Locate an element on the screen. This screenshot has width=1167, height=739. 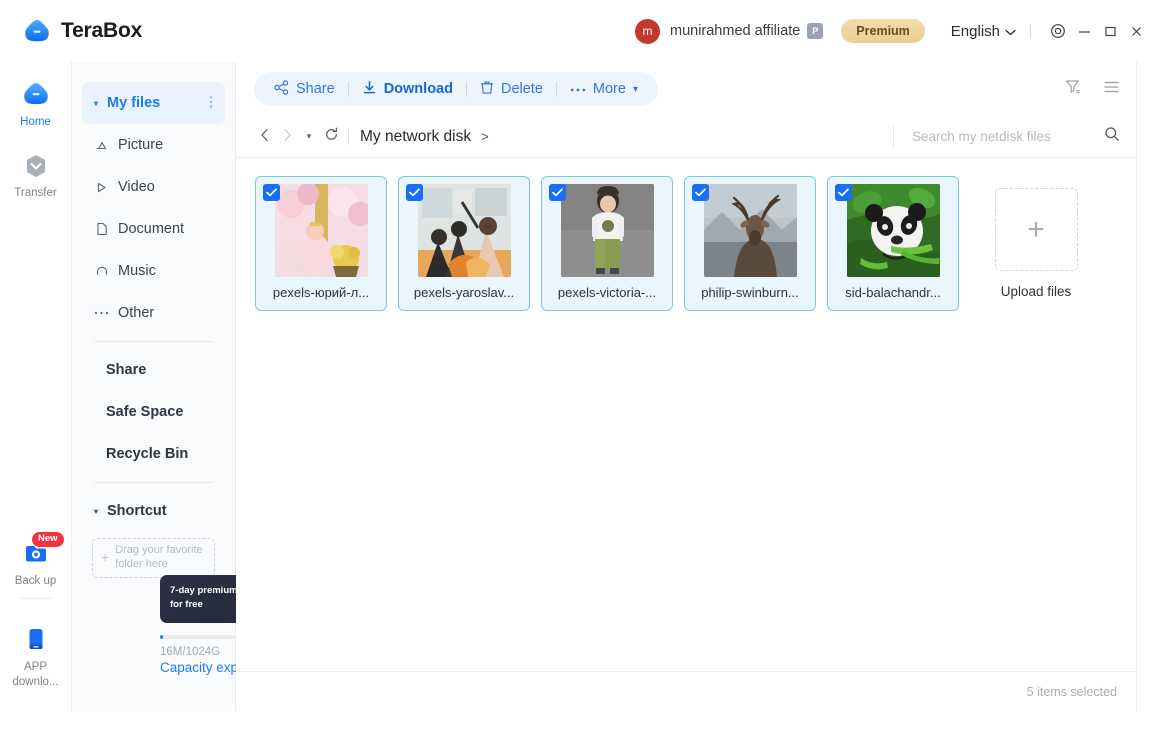
upload-files-card: + Upload files is located at coordinates (1036, 243).